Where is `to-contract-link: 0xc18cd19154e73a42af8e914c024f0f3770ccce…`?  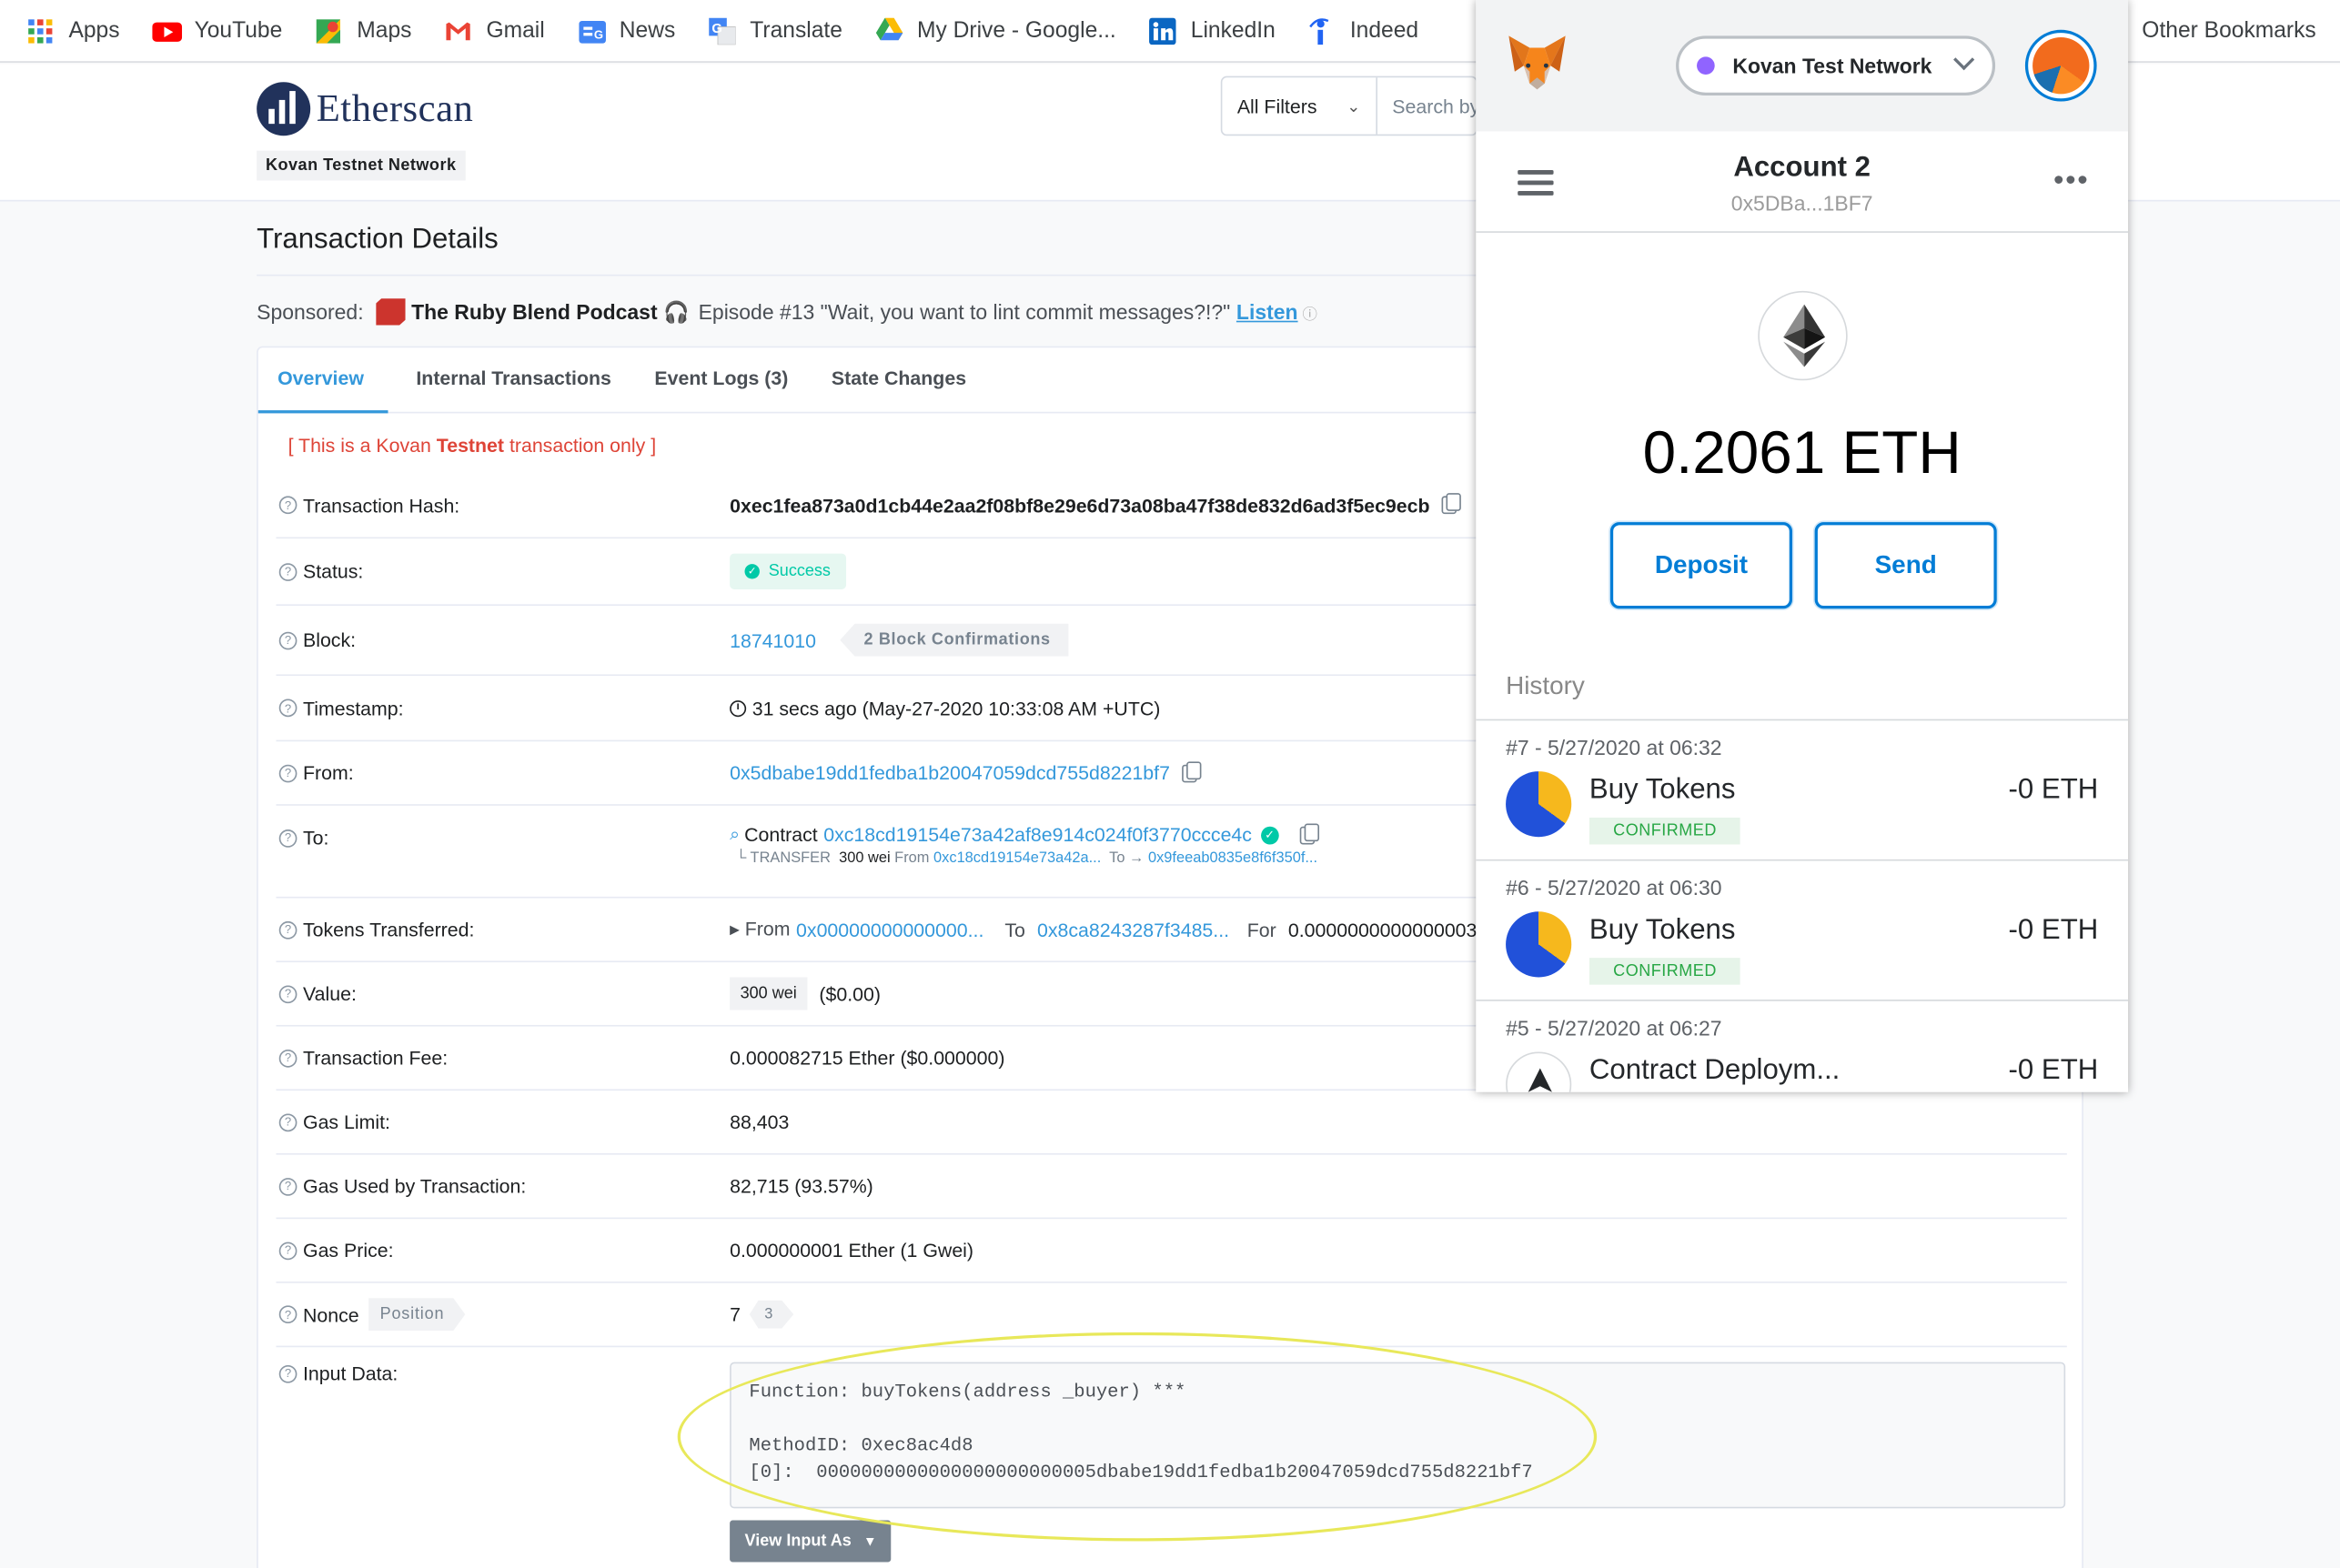
to-contract-link: 0xc18cd19154e73a42af8e914c024f0f3770ccce… is located at coordinates (1038, 834).